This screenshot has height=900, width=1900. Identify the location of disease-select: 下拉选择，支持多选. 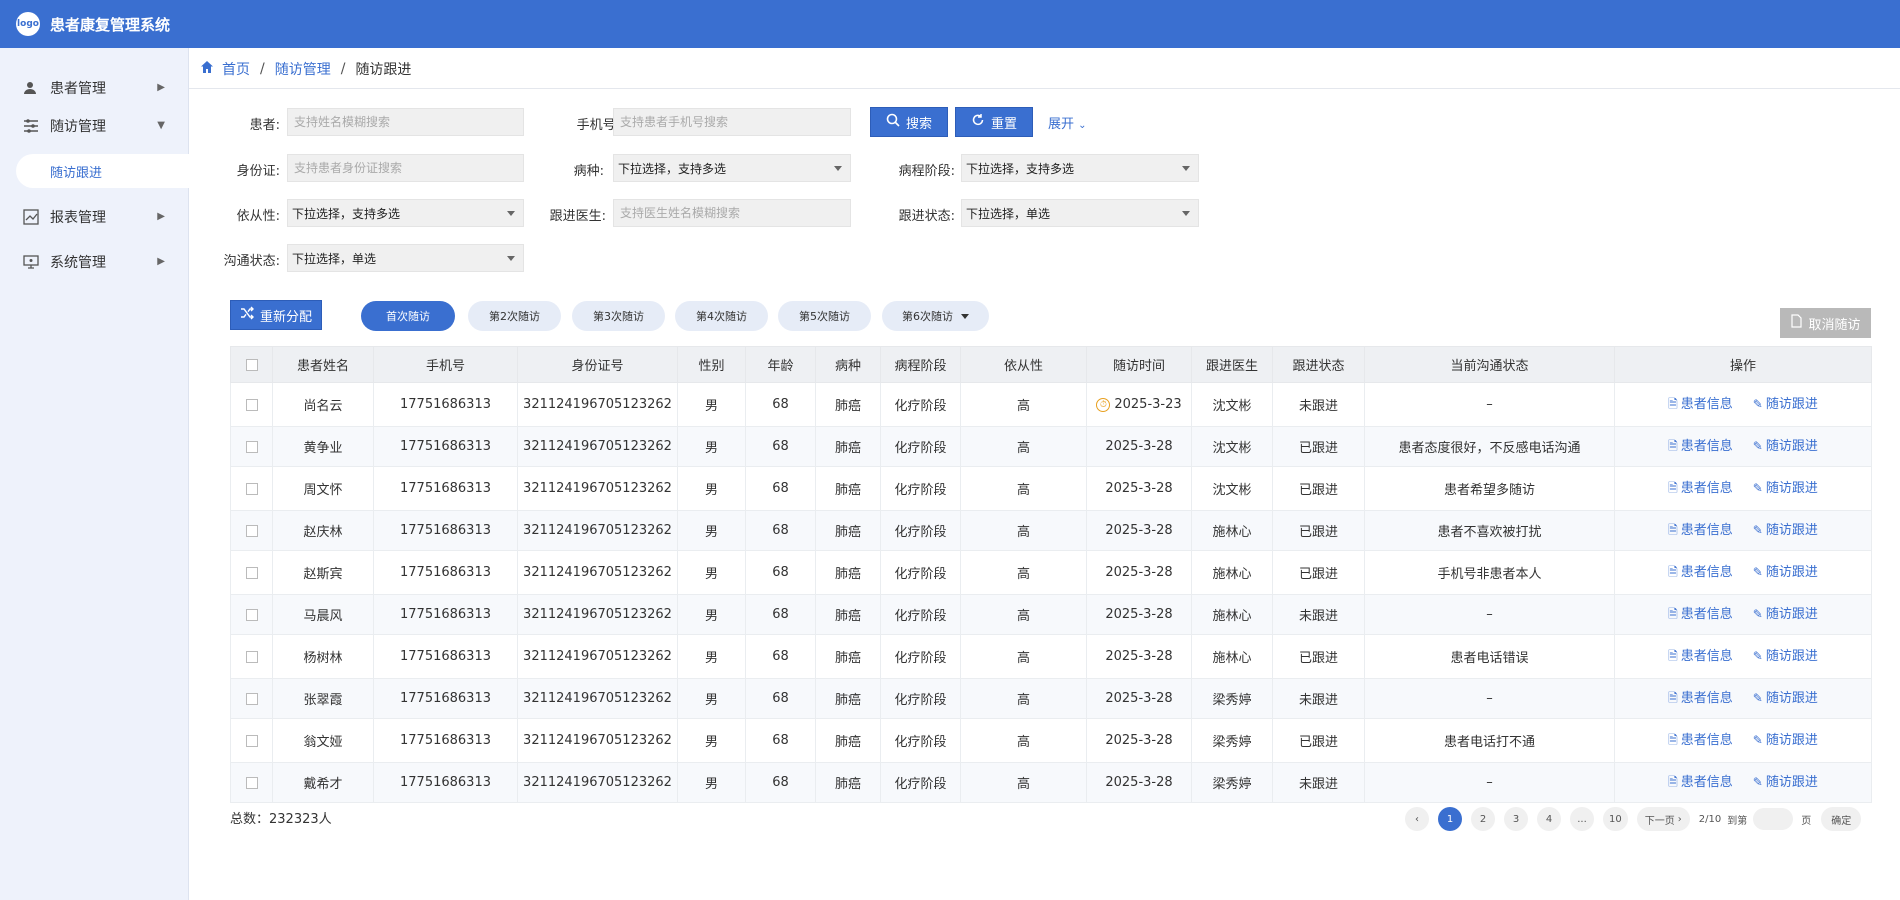
(732, 168).